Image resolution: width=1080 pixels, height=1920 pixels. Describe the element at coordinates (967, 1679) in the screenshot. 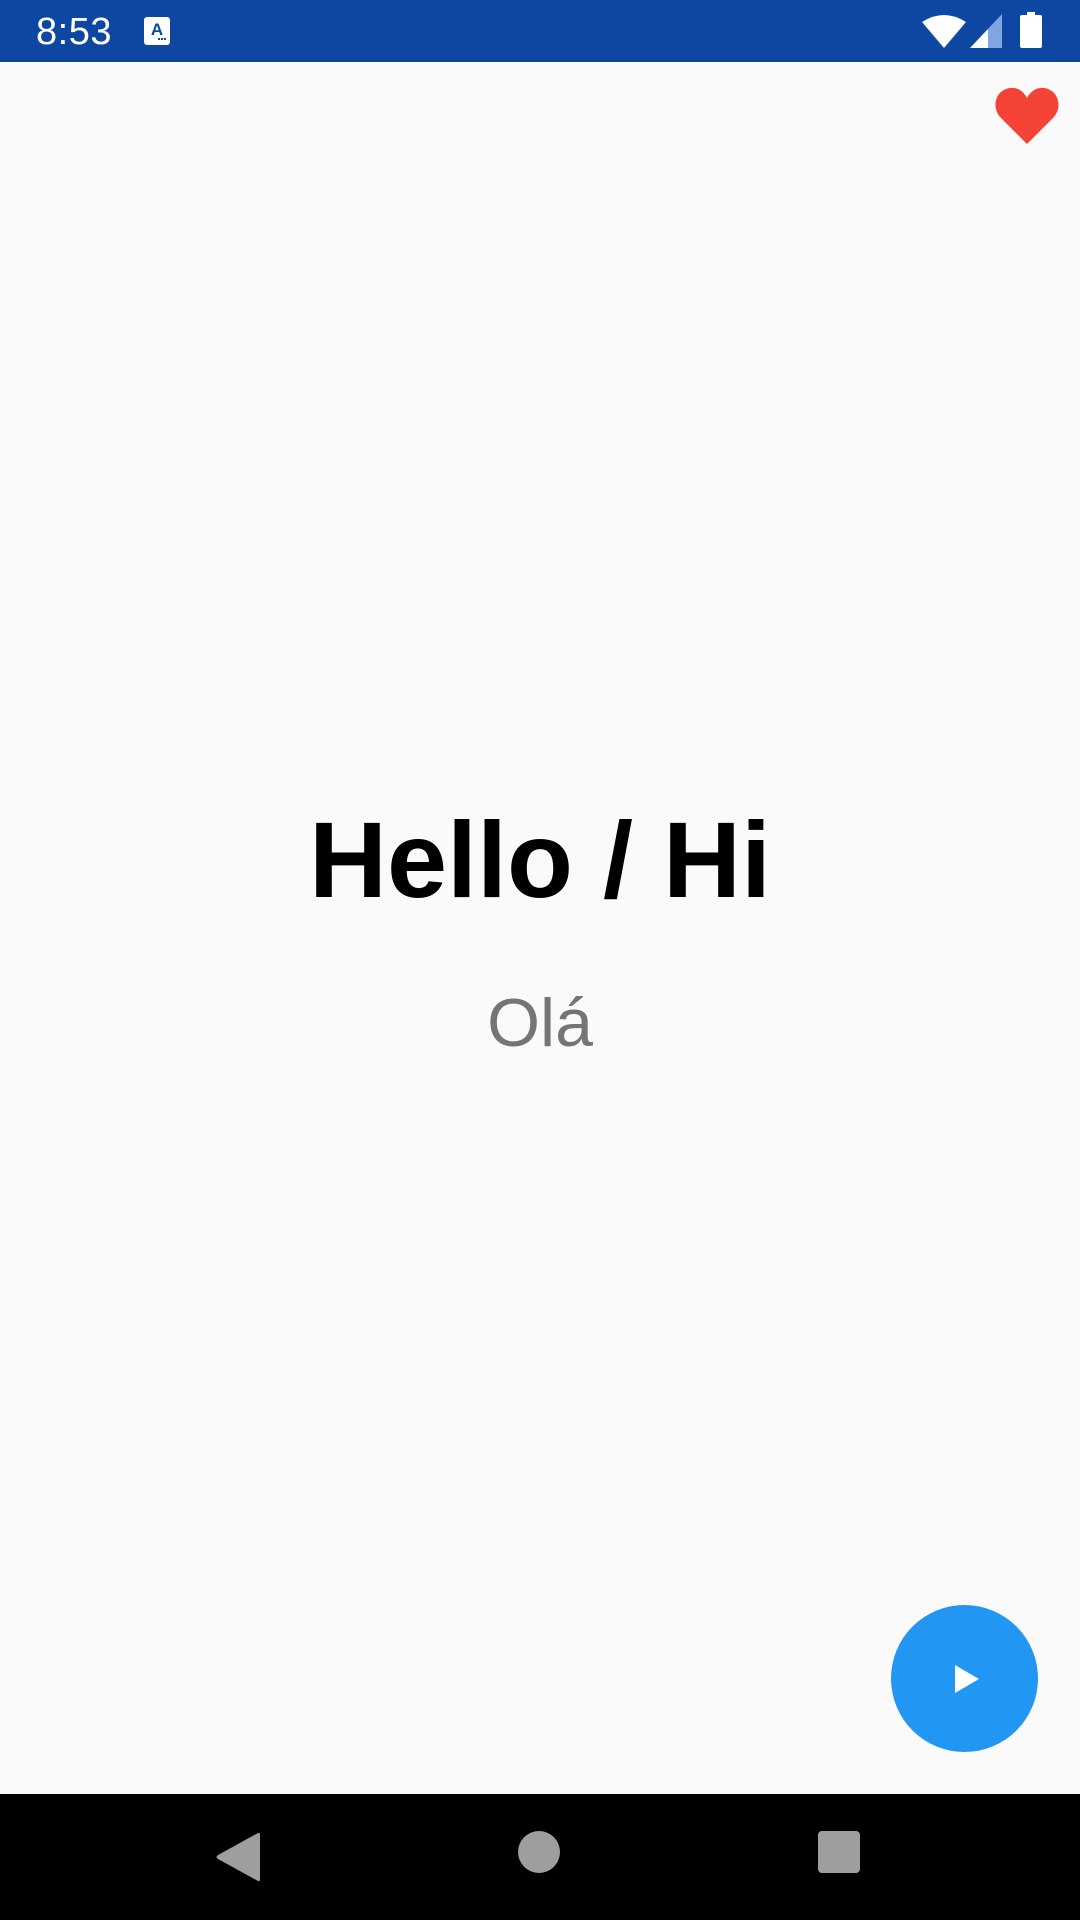

I see `play-icon` at that location.